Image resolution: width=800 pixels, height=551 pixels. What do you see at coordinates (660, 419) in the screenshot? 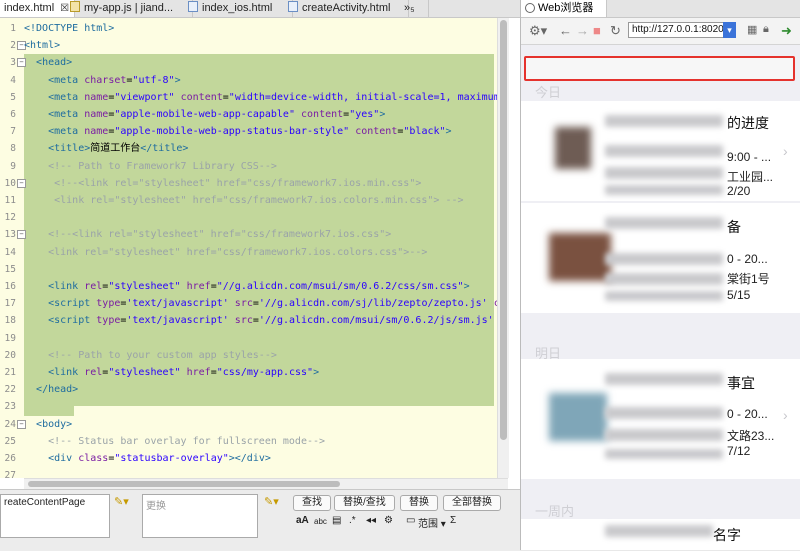
I see `list-item: 事宜 0 - 20... 文路23... 7/12 ›` at bounding box center [660, 419].